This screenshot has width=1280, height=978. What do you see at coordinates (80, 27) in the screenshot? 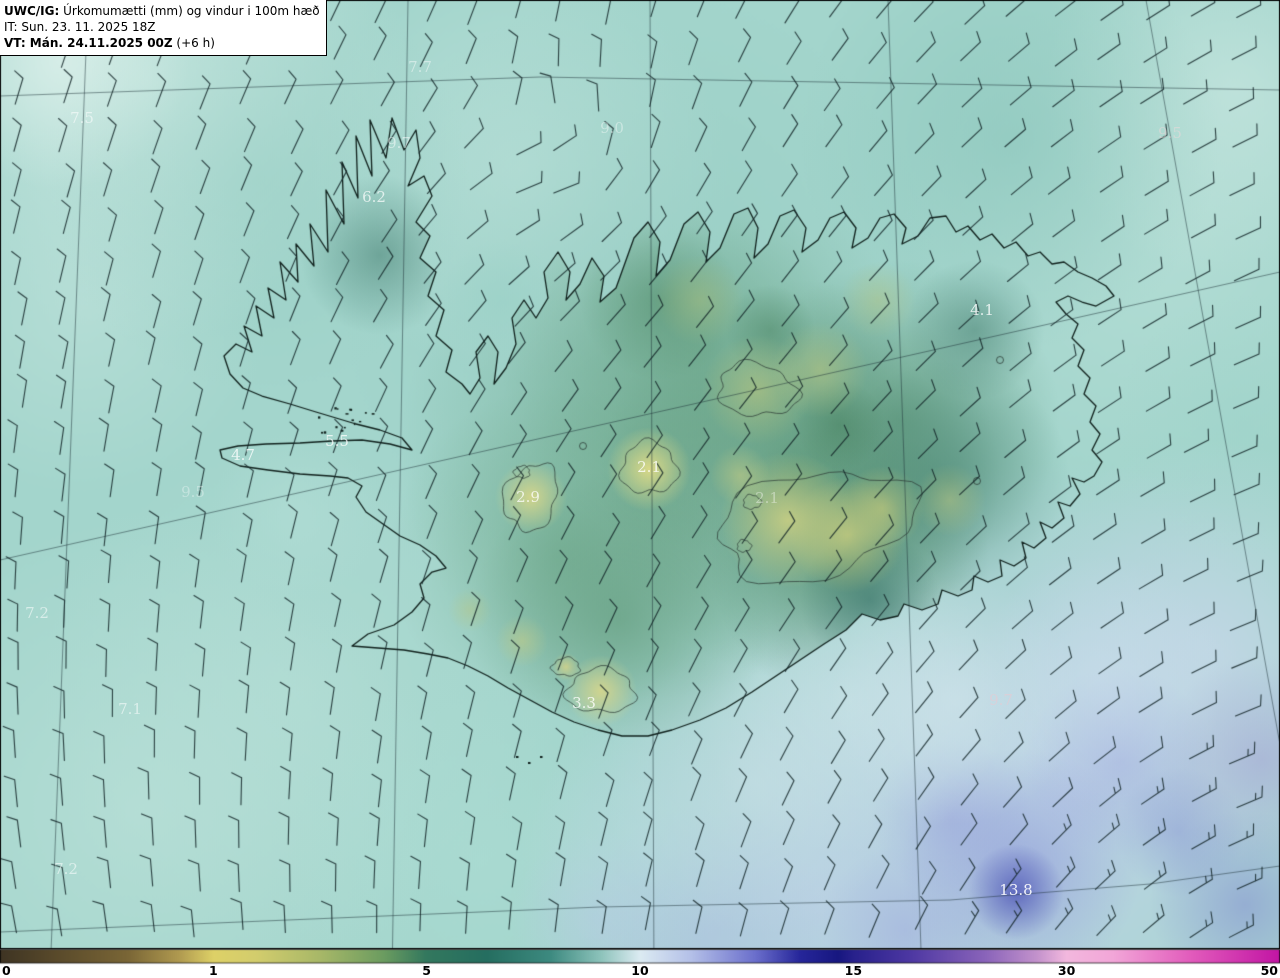
I see `init-time: IT: Sun. 23. 11. 2025 18Z` at bounding box center [80, 27].